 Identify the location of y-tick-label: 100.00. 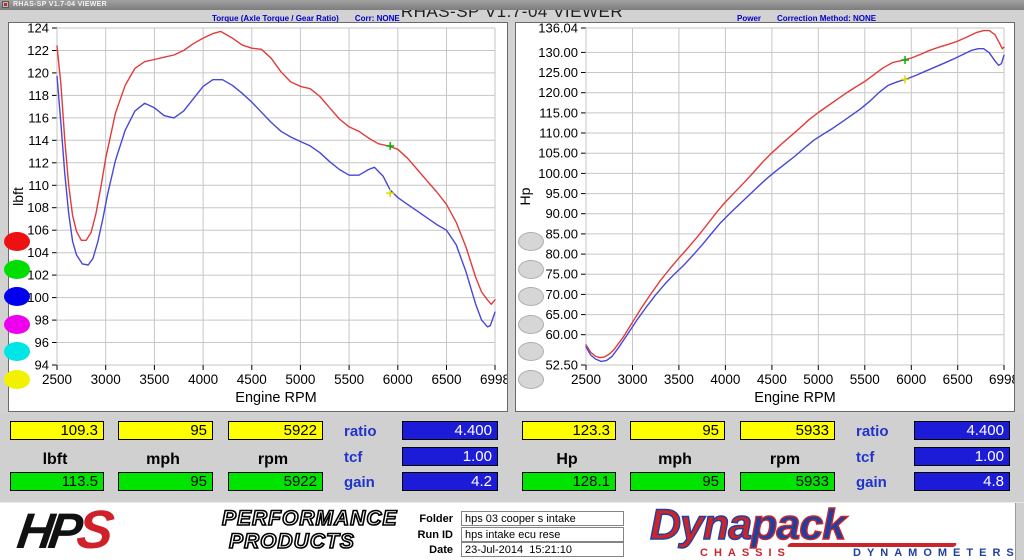
(558, 173).